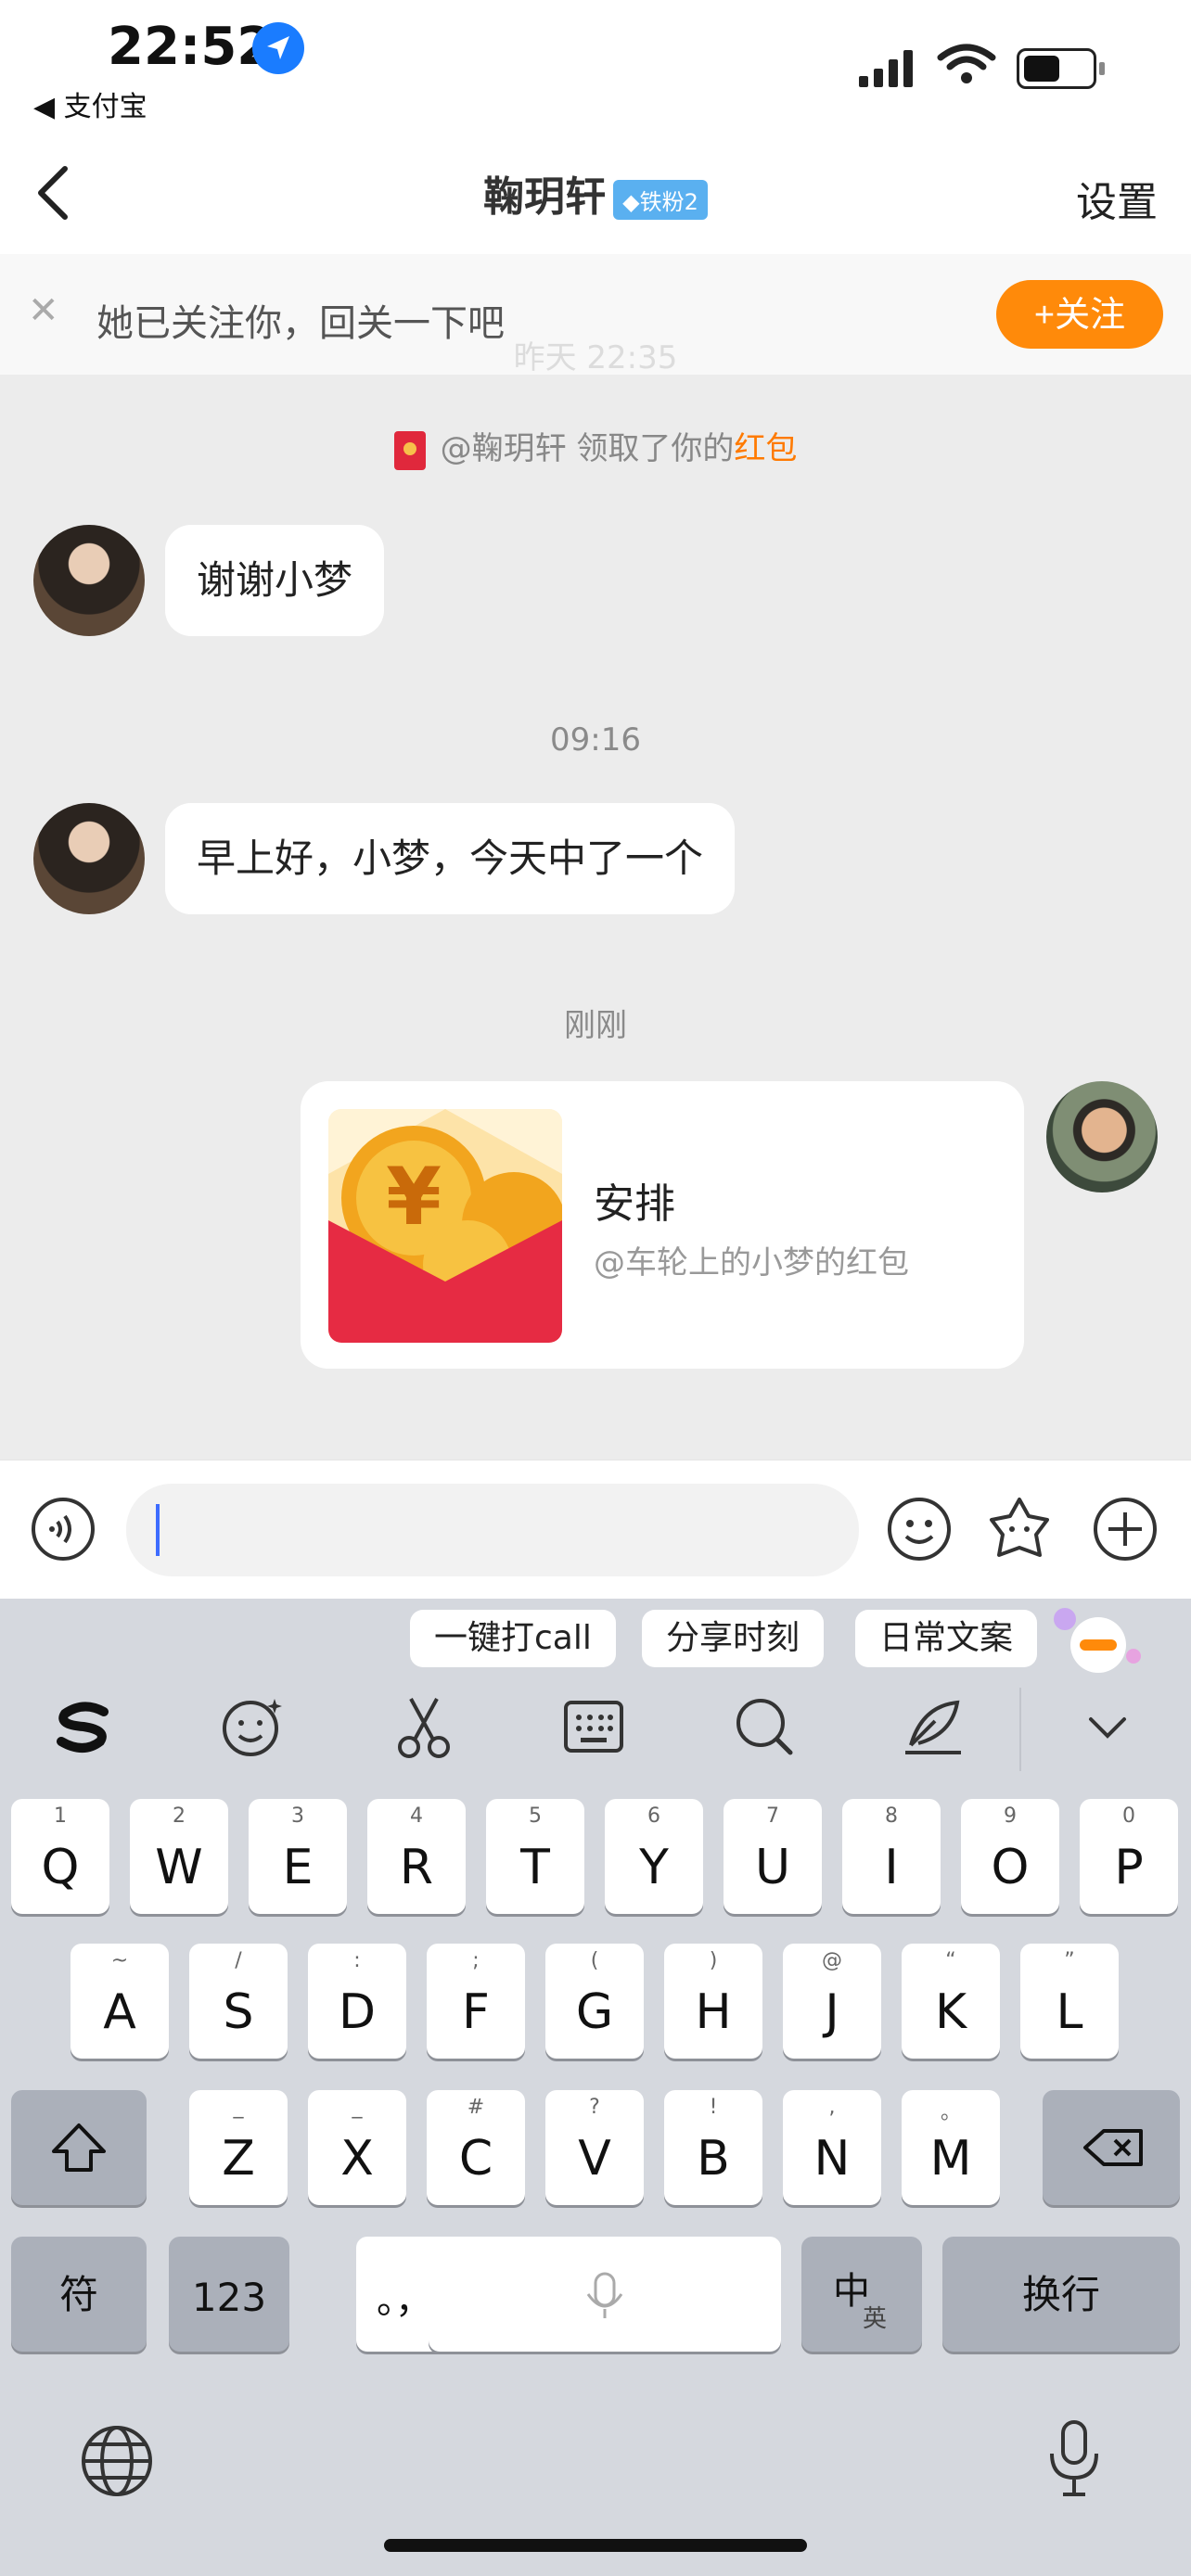 The width and height of the screenshot is (1191, 2576). I want to click on key-q: 1Q, so click(60, 1856).